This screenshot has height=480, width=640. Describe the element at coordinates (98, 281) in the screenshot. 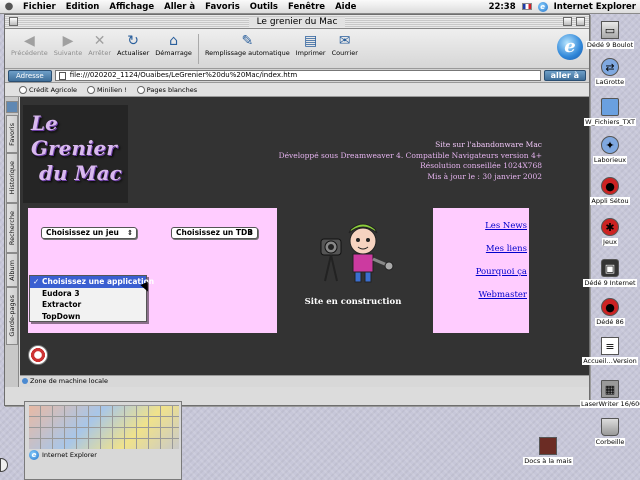

I see `option-label: Choisissez une application` at that location.